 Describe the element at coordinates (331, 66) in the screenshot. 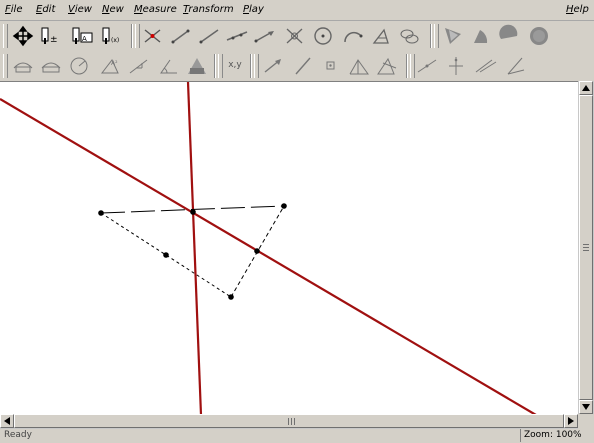

I see `rotate-button` at that location.